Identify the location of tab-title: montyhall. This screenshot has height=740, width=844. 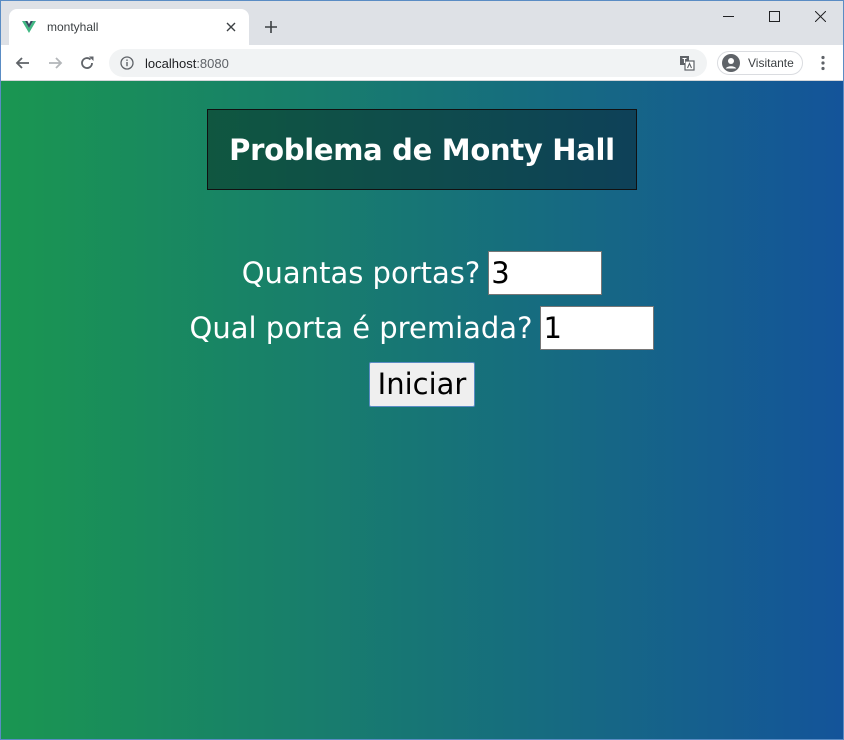
(73, 27).